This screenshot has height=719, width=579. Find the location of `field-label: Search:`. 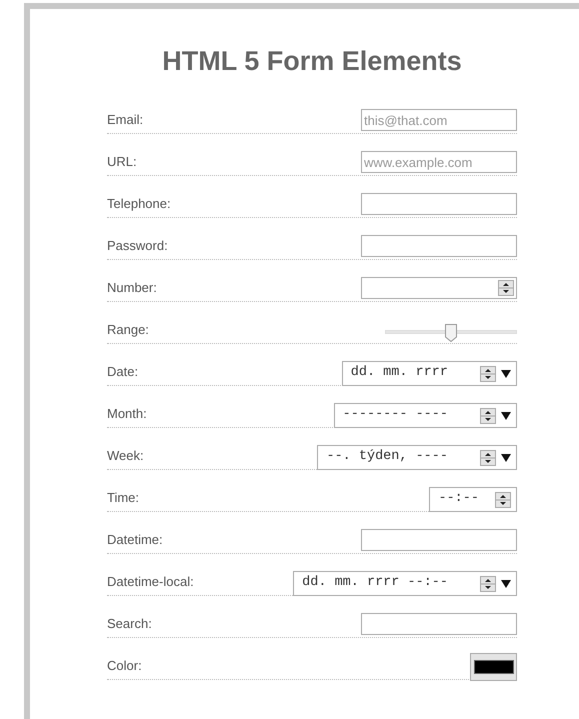

field-label: Search: is located at coordinates (129, 623).